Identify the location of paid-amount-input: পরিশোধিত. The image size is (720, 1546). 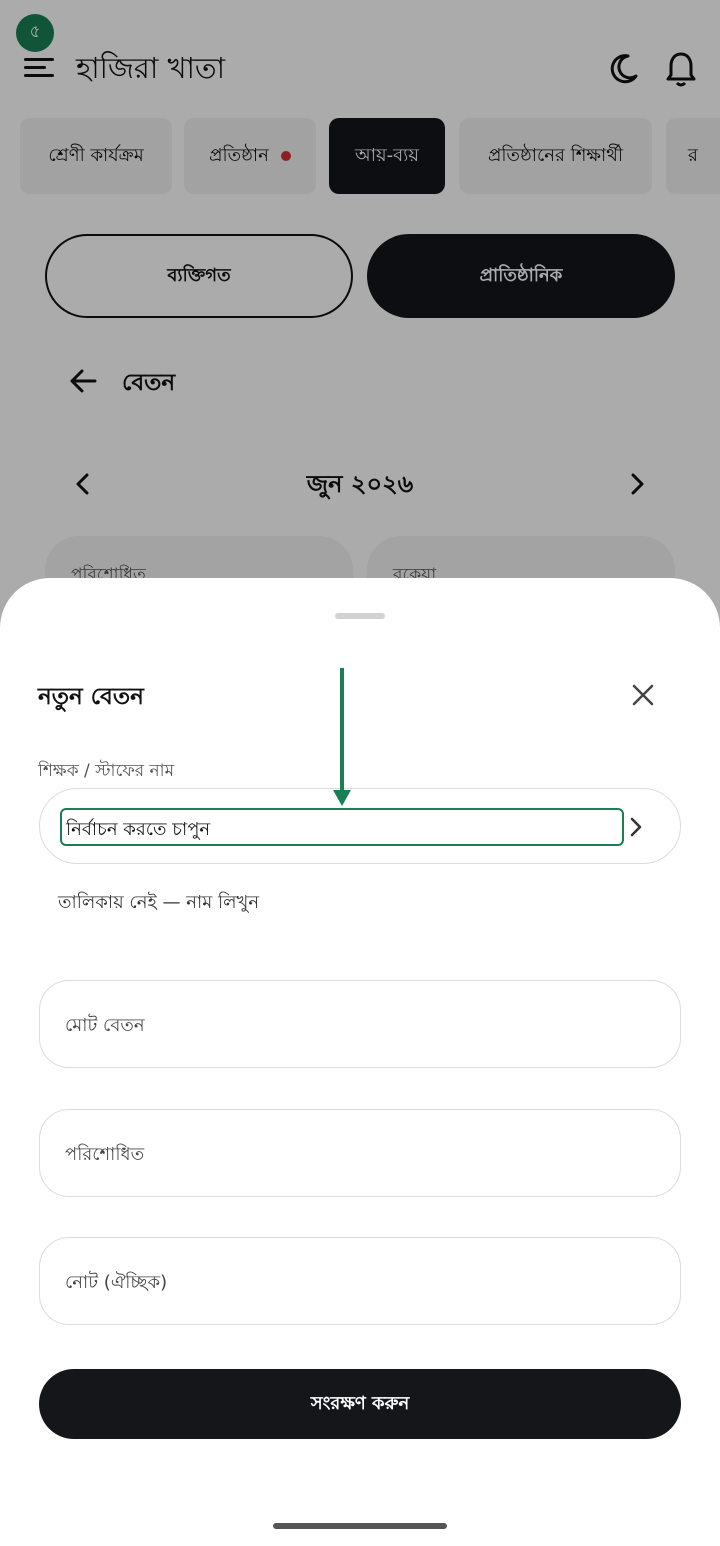
(360, 1153).